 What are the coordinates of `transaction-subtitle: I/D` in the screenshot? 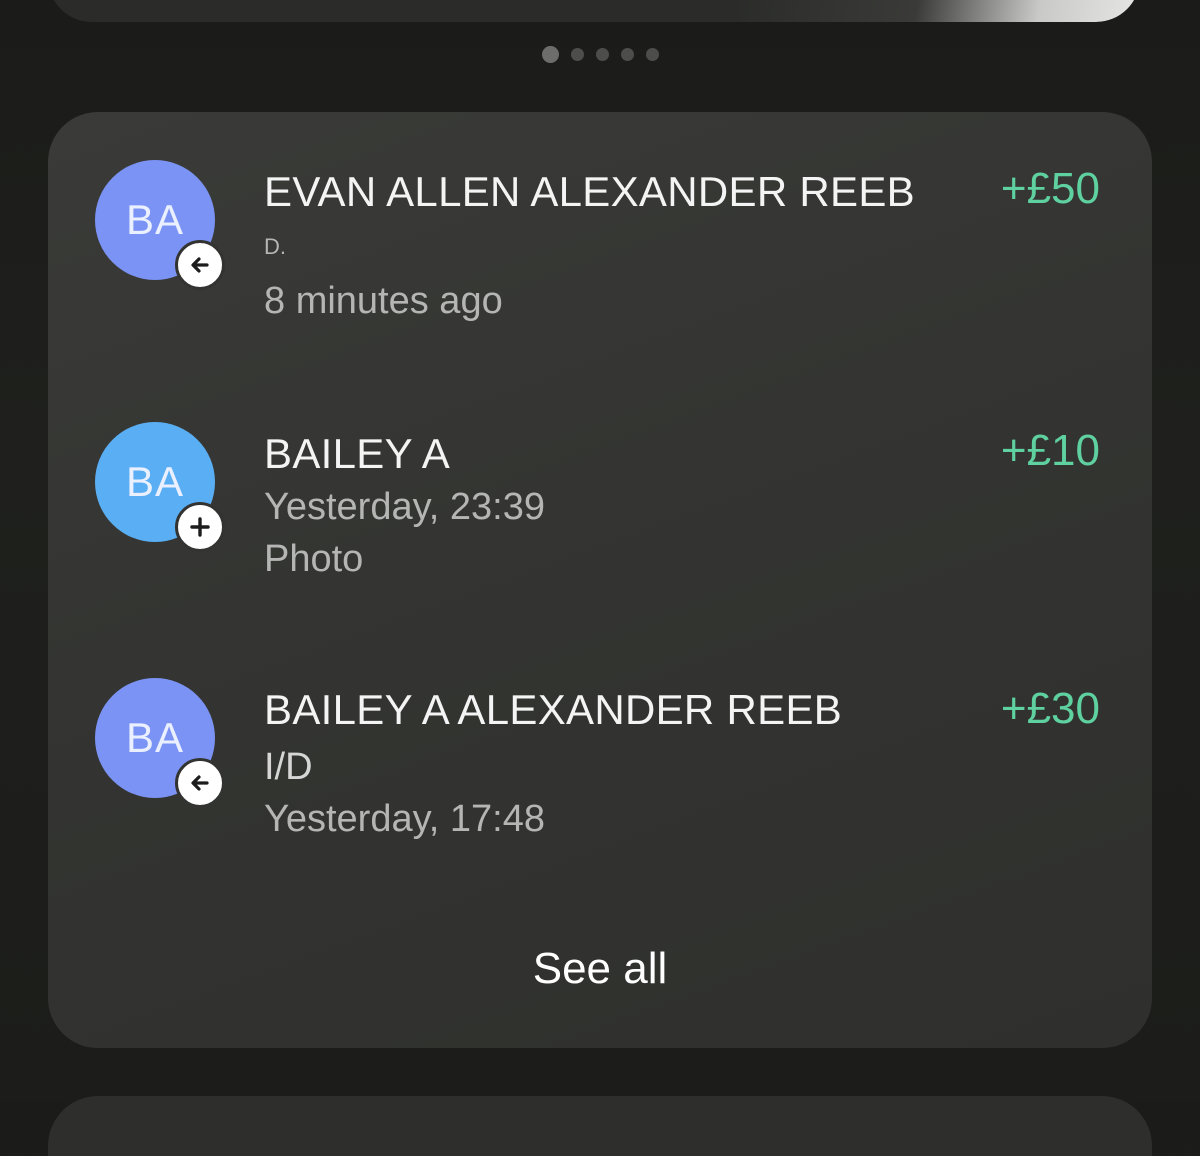 It's located at (288, 767).